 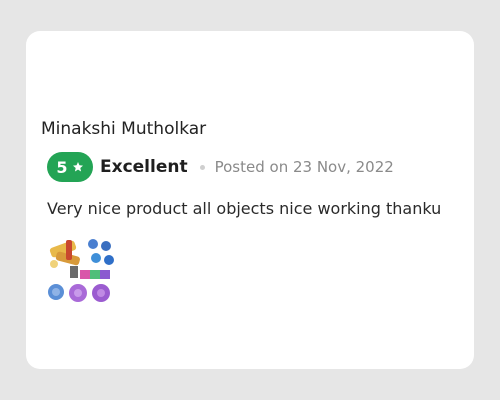 I want to click on rating-label: Excellent, so click(x=144, y=167).